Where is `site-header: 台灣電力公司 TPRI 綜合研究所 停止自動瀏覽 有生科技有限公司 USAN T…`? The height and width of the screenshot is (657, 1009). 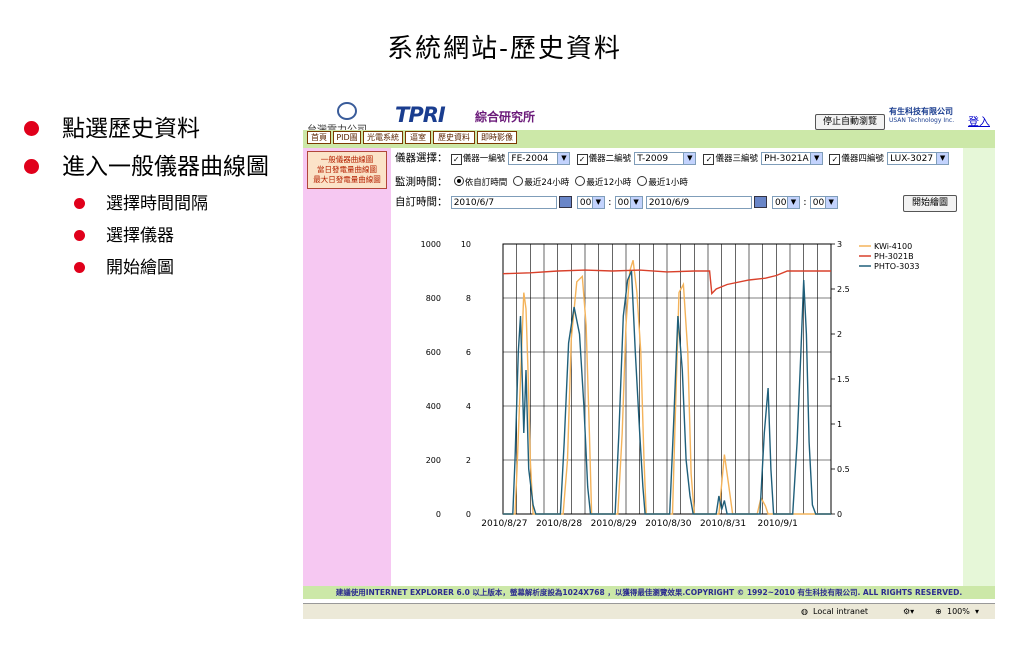 site-header: 台灣電力公司 TPRI 綜合研究所 停止自動瀏覽 有生科技有限公司 USAN T… is located at coordinates (649, 117).